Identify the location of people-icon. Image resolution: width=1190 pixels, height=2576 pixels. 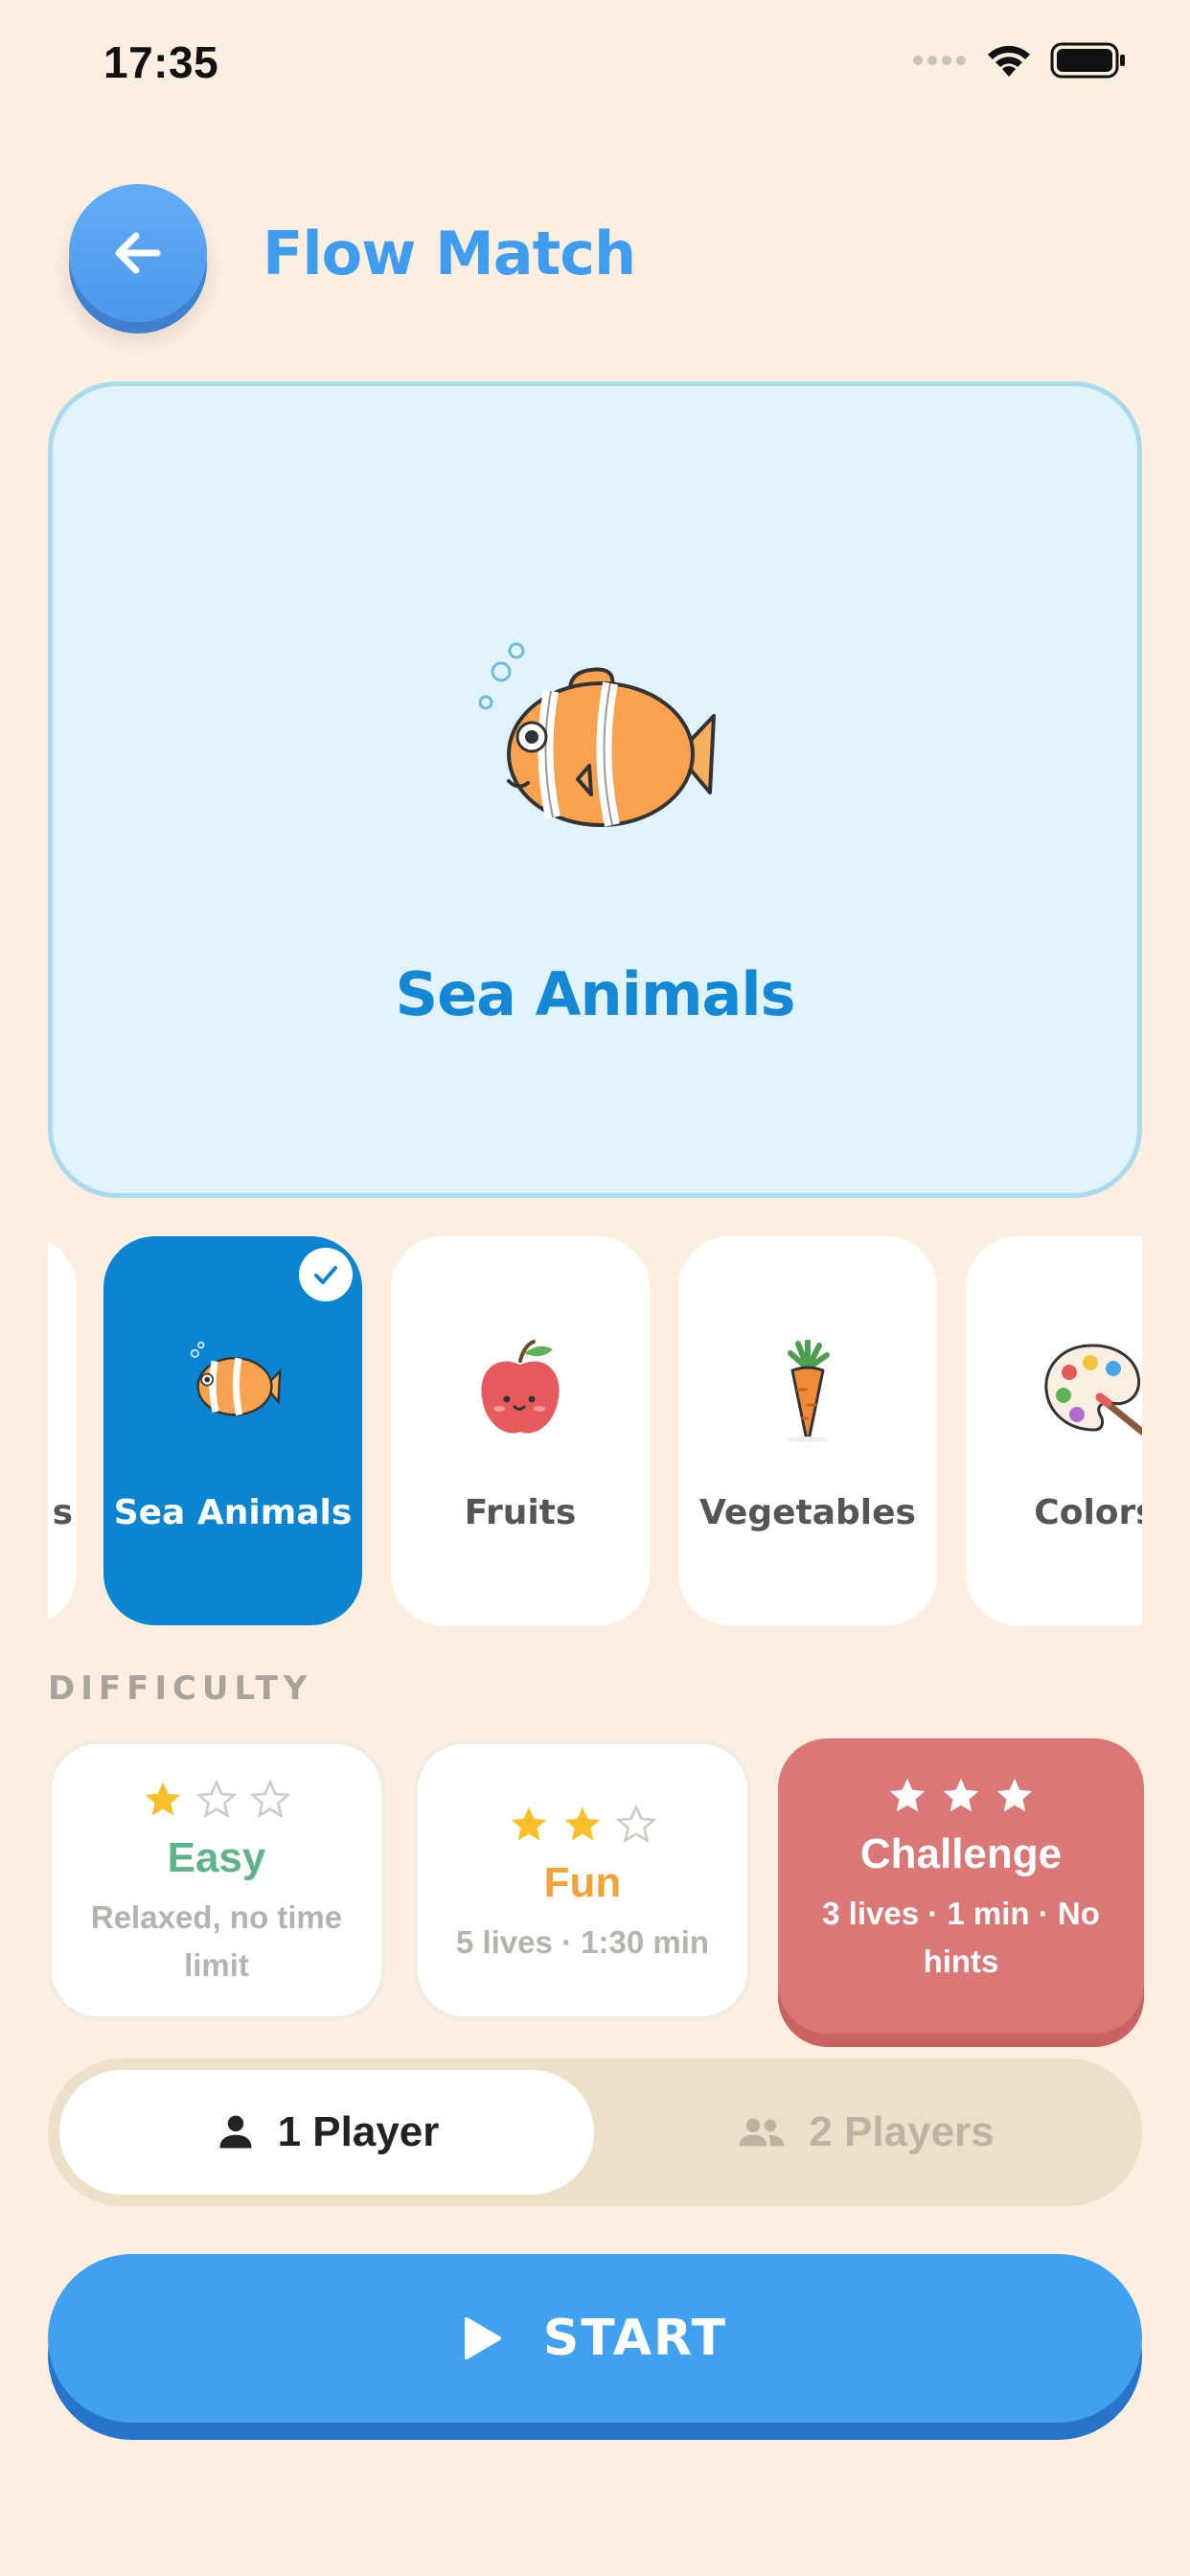
(762, 2133).